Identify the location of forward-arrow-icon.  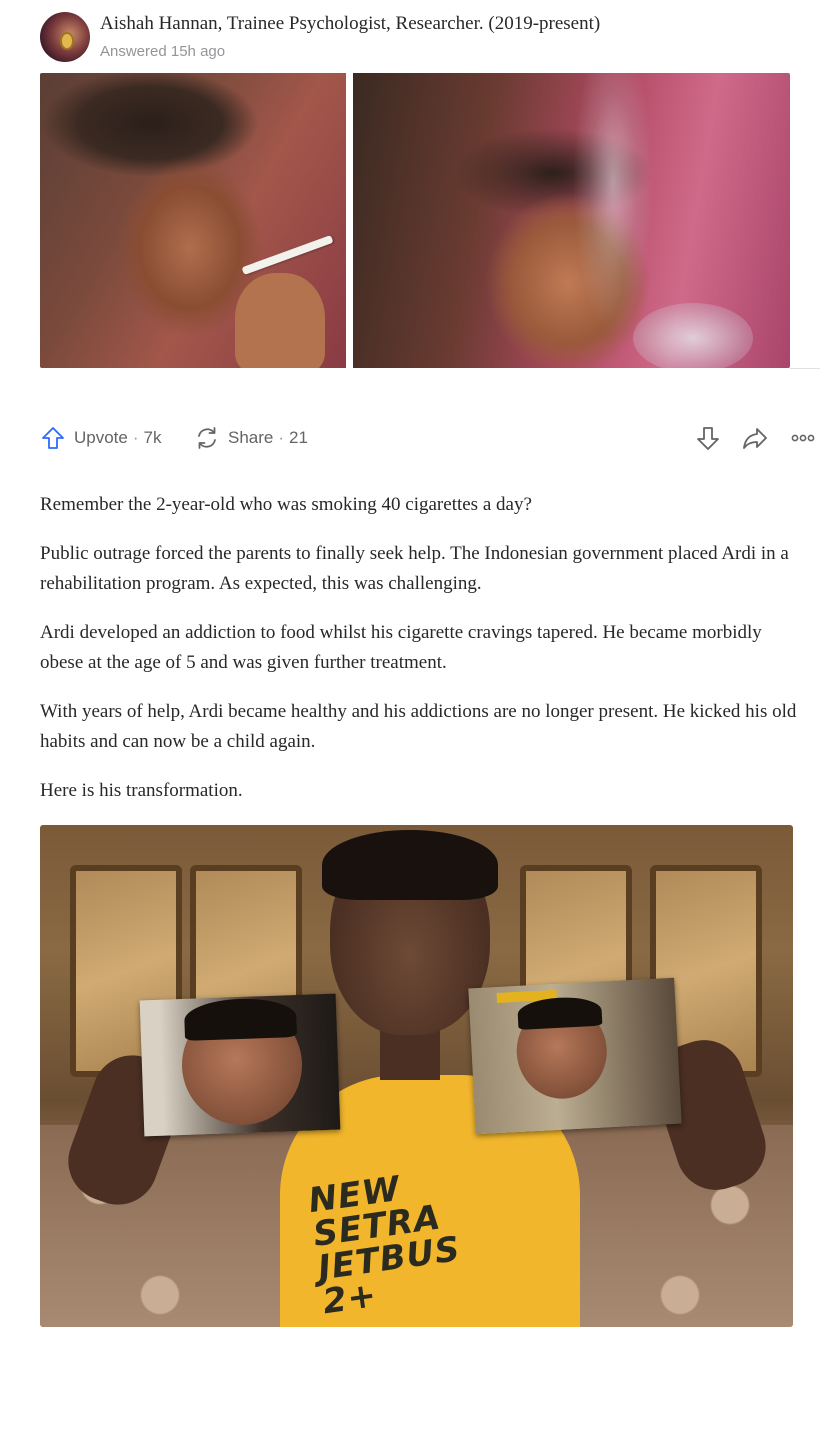
(755, 438).